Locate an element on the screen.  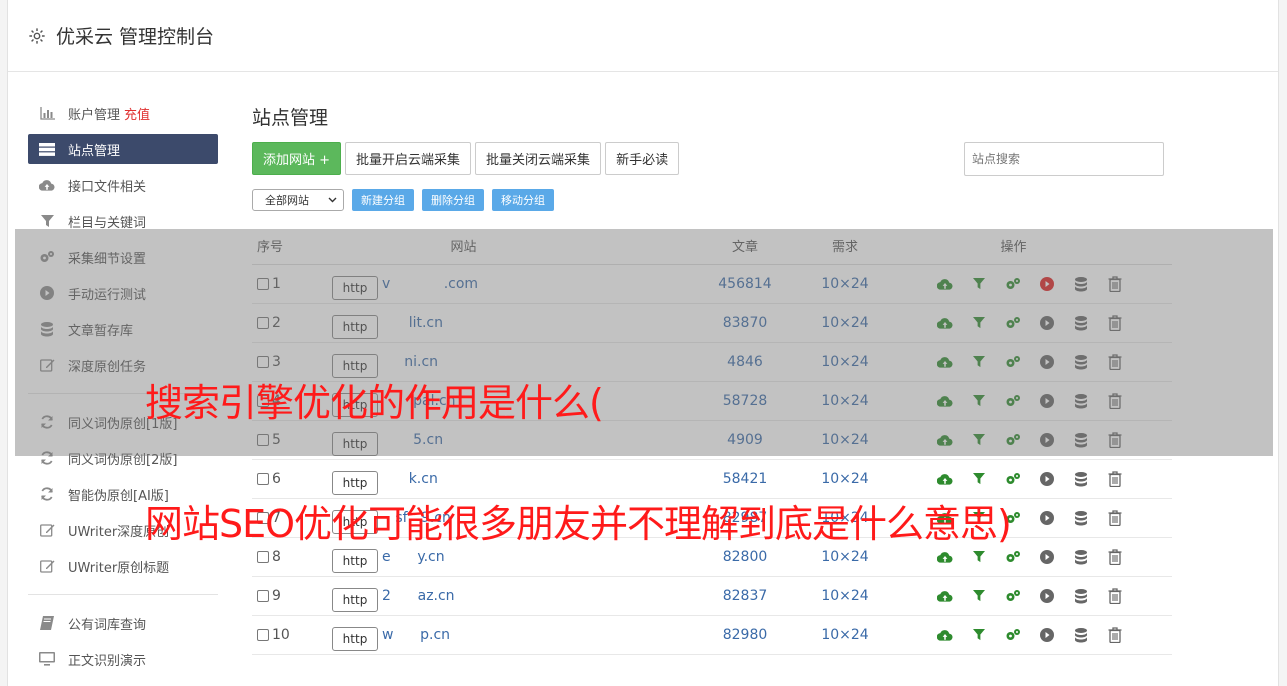
sidebar-item: 接口文件相关 is located at coordinates (123, 185).